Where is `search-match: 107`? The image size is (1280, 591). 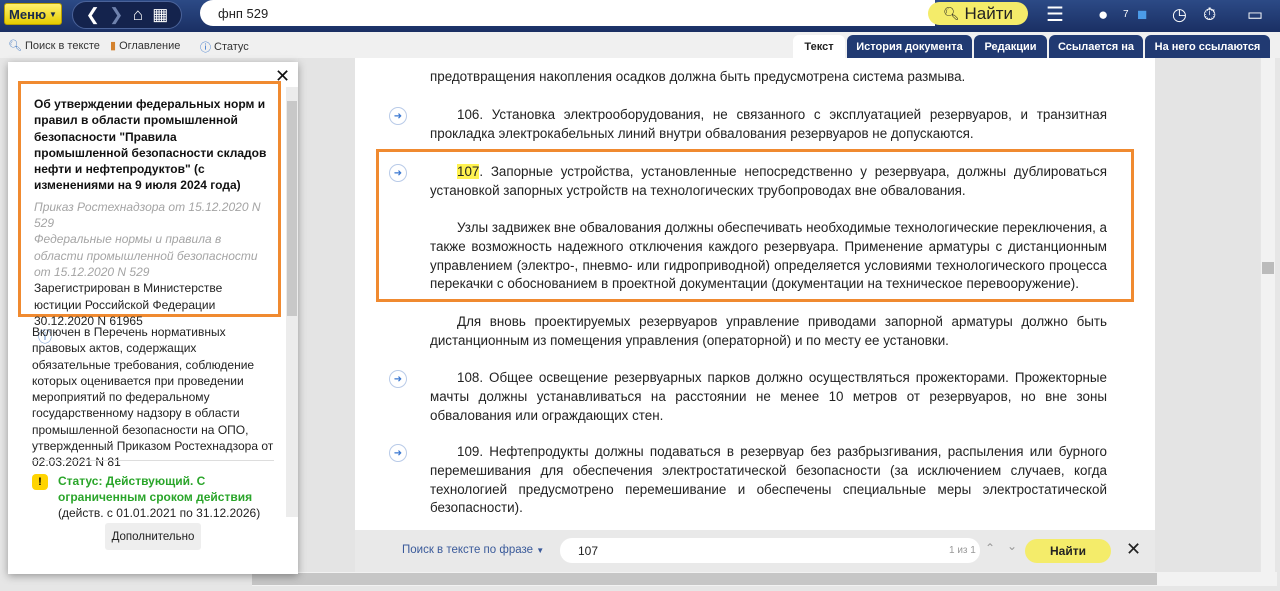 search-match: 107 is located at coordinates (468, 171).